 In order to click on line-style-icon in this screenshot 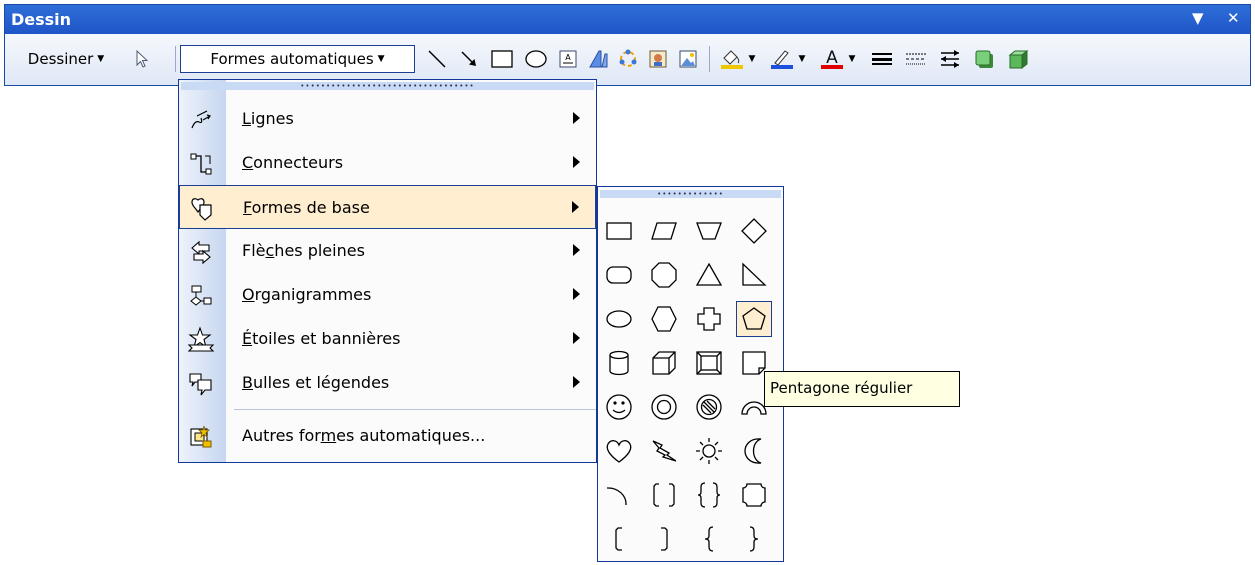, I will do `click(882, 59)`.